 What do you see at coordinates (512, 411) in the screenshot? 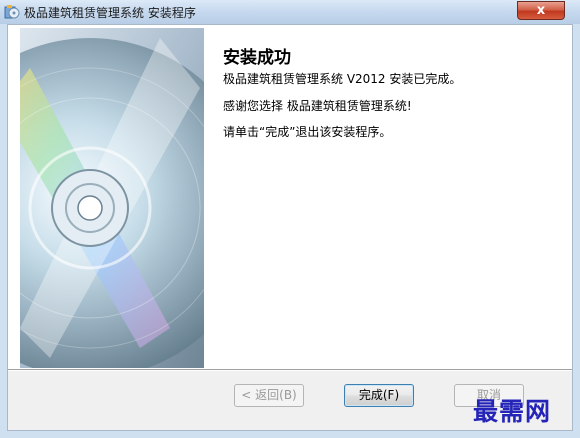
I see `watermark-logo: 最需网` at bounding box center [512, 411].